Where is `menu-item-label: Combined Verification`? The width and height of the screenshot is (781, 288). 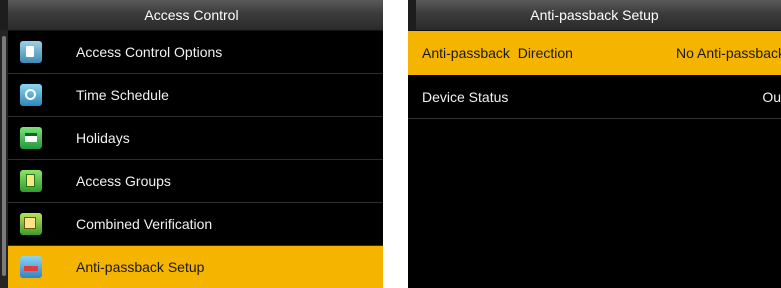
menu-item-label: Combined Verification is located at coordinates (144, 224).